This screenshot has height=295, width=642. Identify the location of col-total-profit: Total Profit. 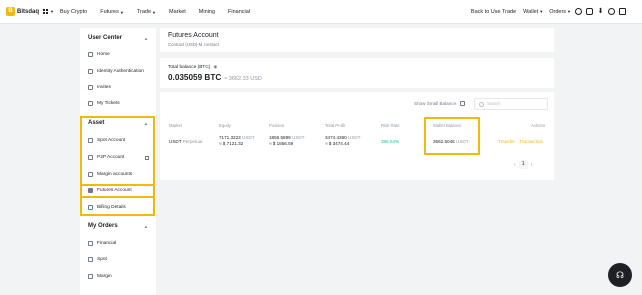
(335, 125).